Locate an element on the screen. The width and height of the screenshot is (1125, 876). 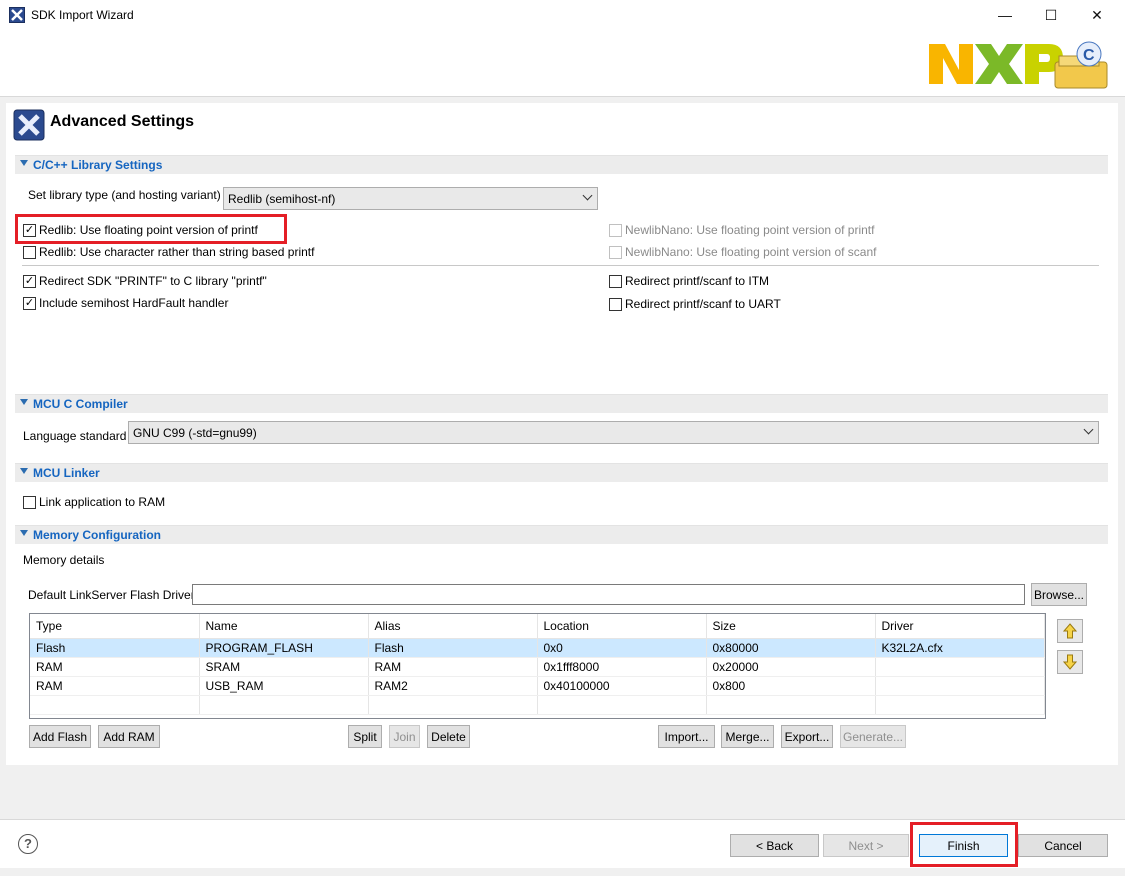
back-button: < Back is located at coordinates (774, 845).